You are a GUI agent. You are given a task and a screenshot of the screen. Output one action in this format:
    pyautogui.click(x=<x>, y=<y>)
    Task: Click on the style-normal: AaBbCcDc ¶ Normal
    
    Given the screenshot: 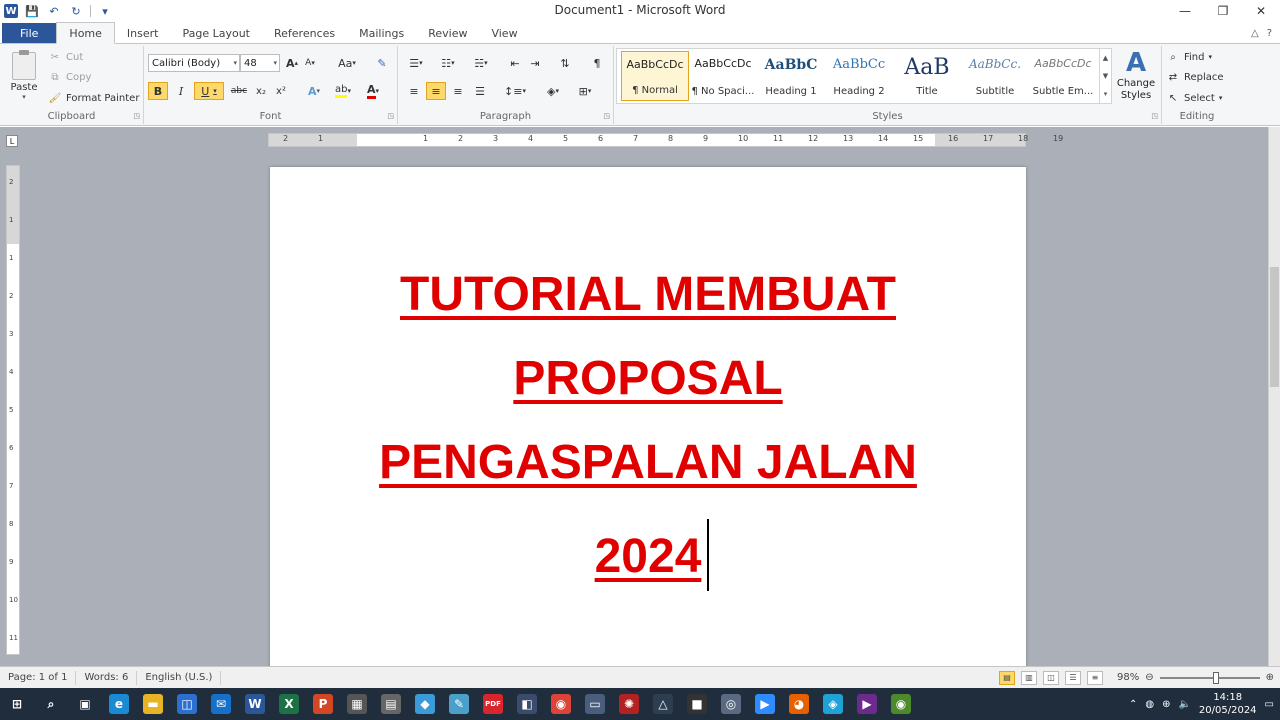 What is the action you would take?
    pyautogui.click(x=655, y=76)
    